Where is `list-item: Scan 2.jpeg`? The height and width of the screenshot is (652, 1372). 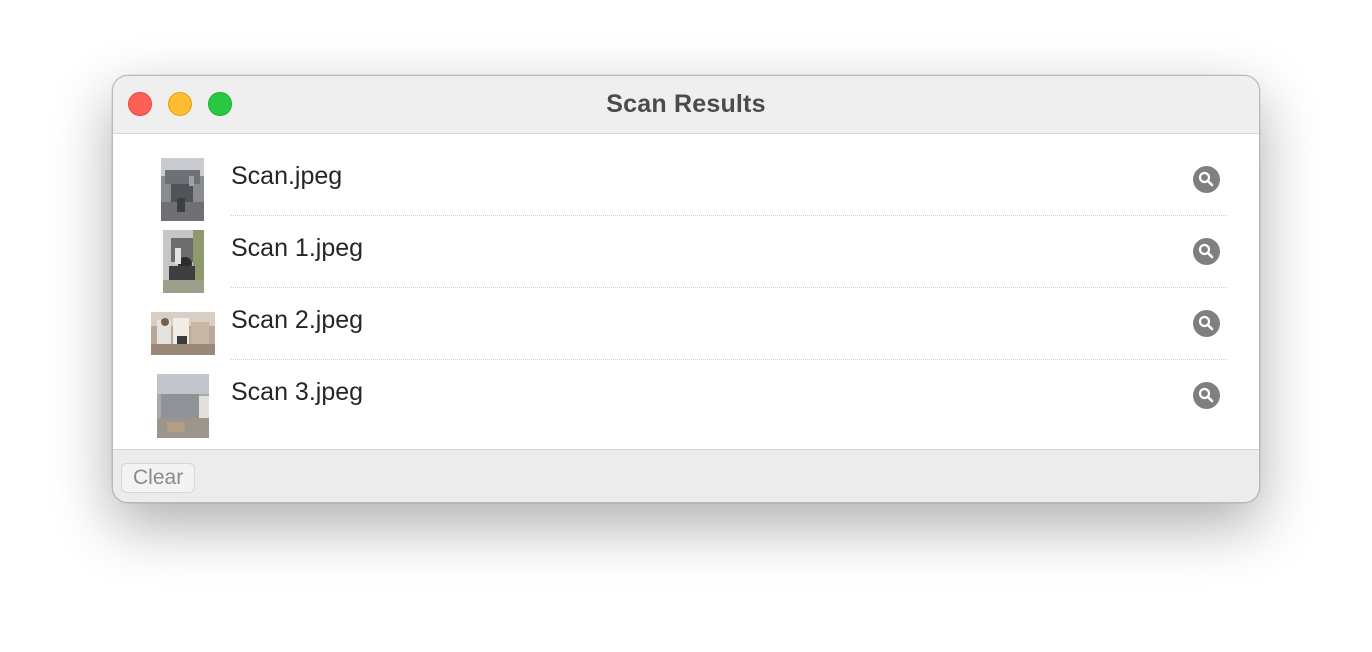
list-item: Scan 2.jpeg is located at coordinates (686, 324).